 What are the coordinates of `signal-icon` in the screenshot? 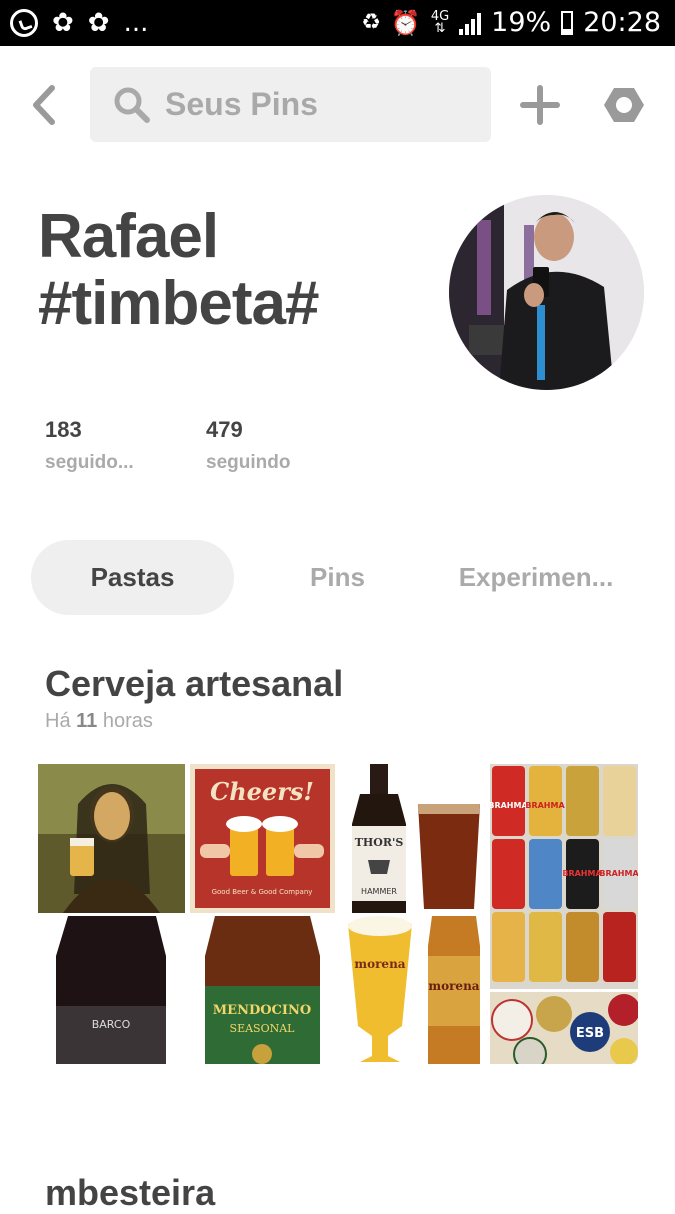 It's located at (470, 23).